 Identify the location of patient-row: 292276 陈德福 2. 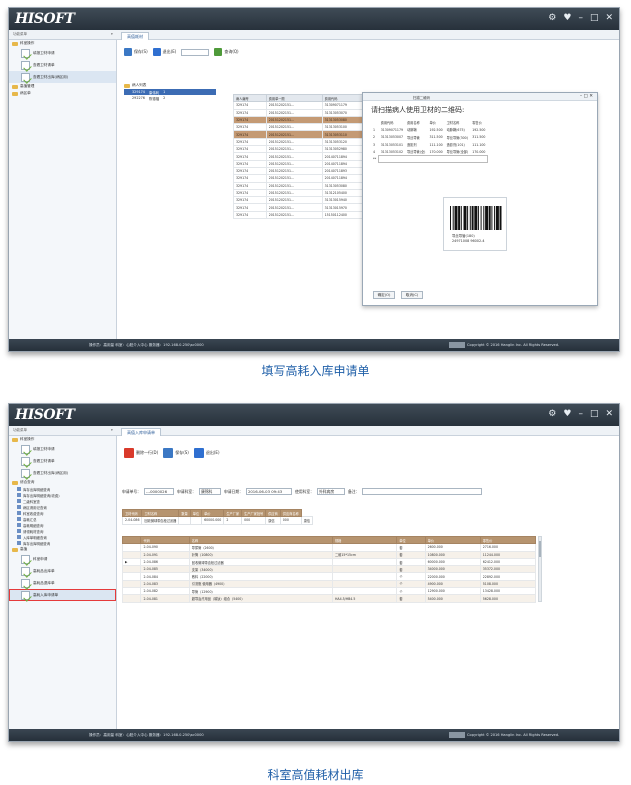
(170, 98).